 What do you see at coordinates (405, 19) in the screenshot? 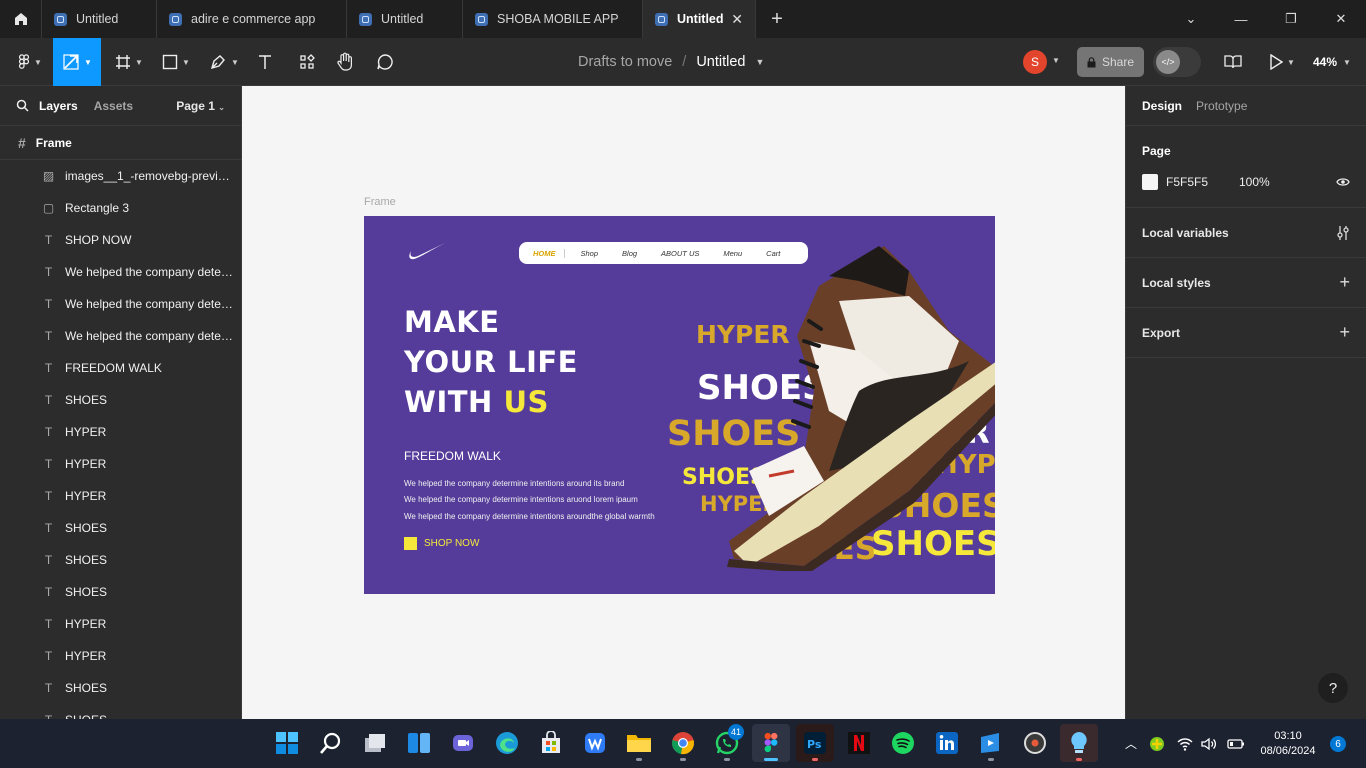
I see `tab-untitled-2: Untitled` at bounding box center [405, 19].